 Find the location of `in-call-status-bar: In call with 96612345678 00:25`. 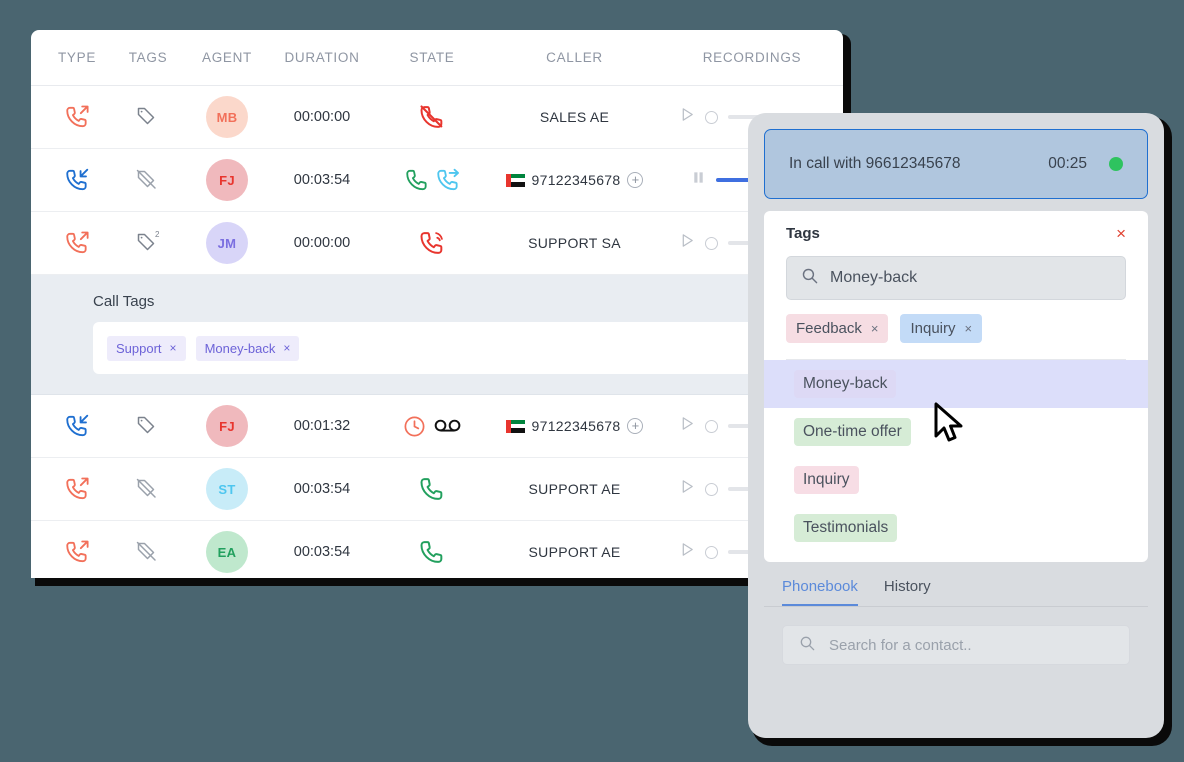

in-call-status-bar: In call with 96612345678 00:25 is located at coordinates (956, 164).